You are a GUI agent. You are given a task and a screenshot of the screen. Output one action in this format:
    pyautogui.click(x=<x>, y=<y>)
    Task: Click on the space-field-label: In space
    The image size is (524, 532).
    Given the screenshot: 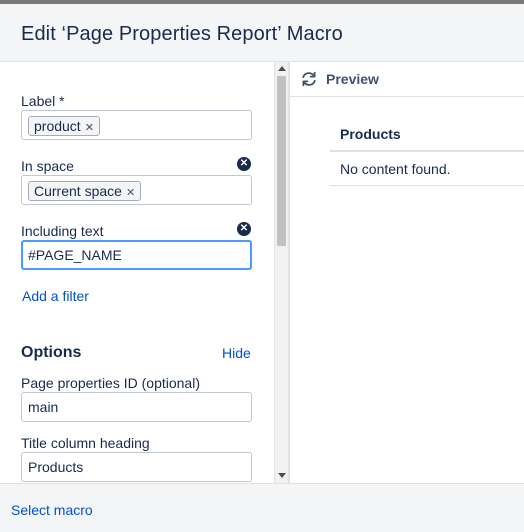 What is the action you would take?
    pyautogui.click(x=47, y=166)
    